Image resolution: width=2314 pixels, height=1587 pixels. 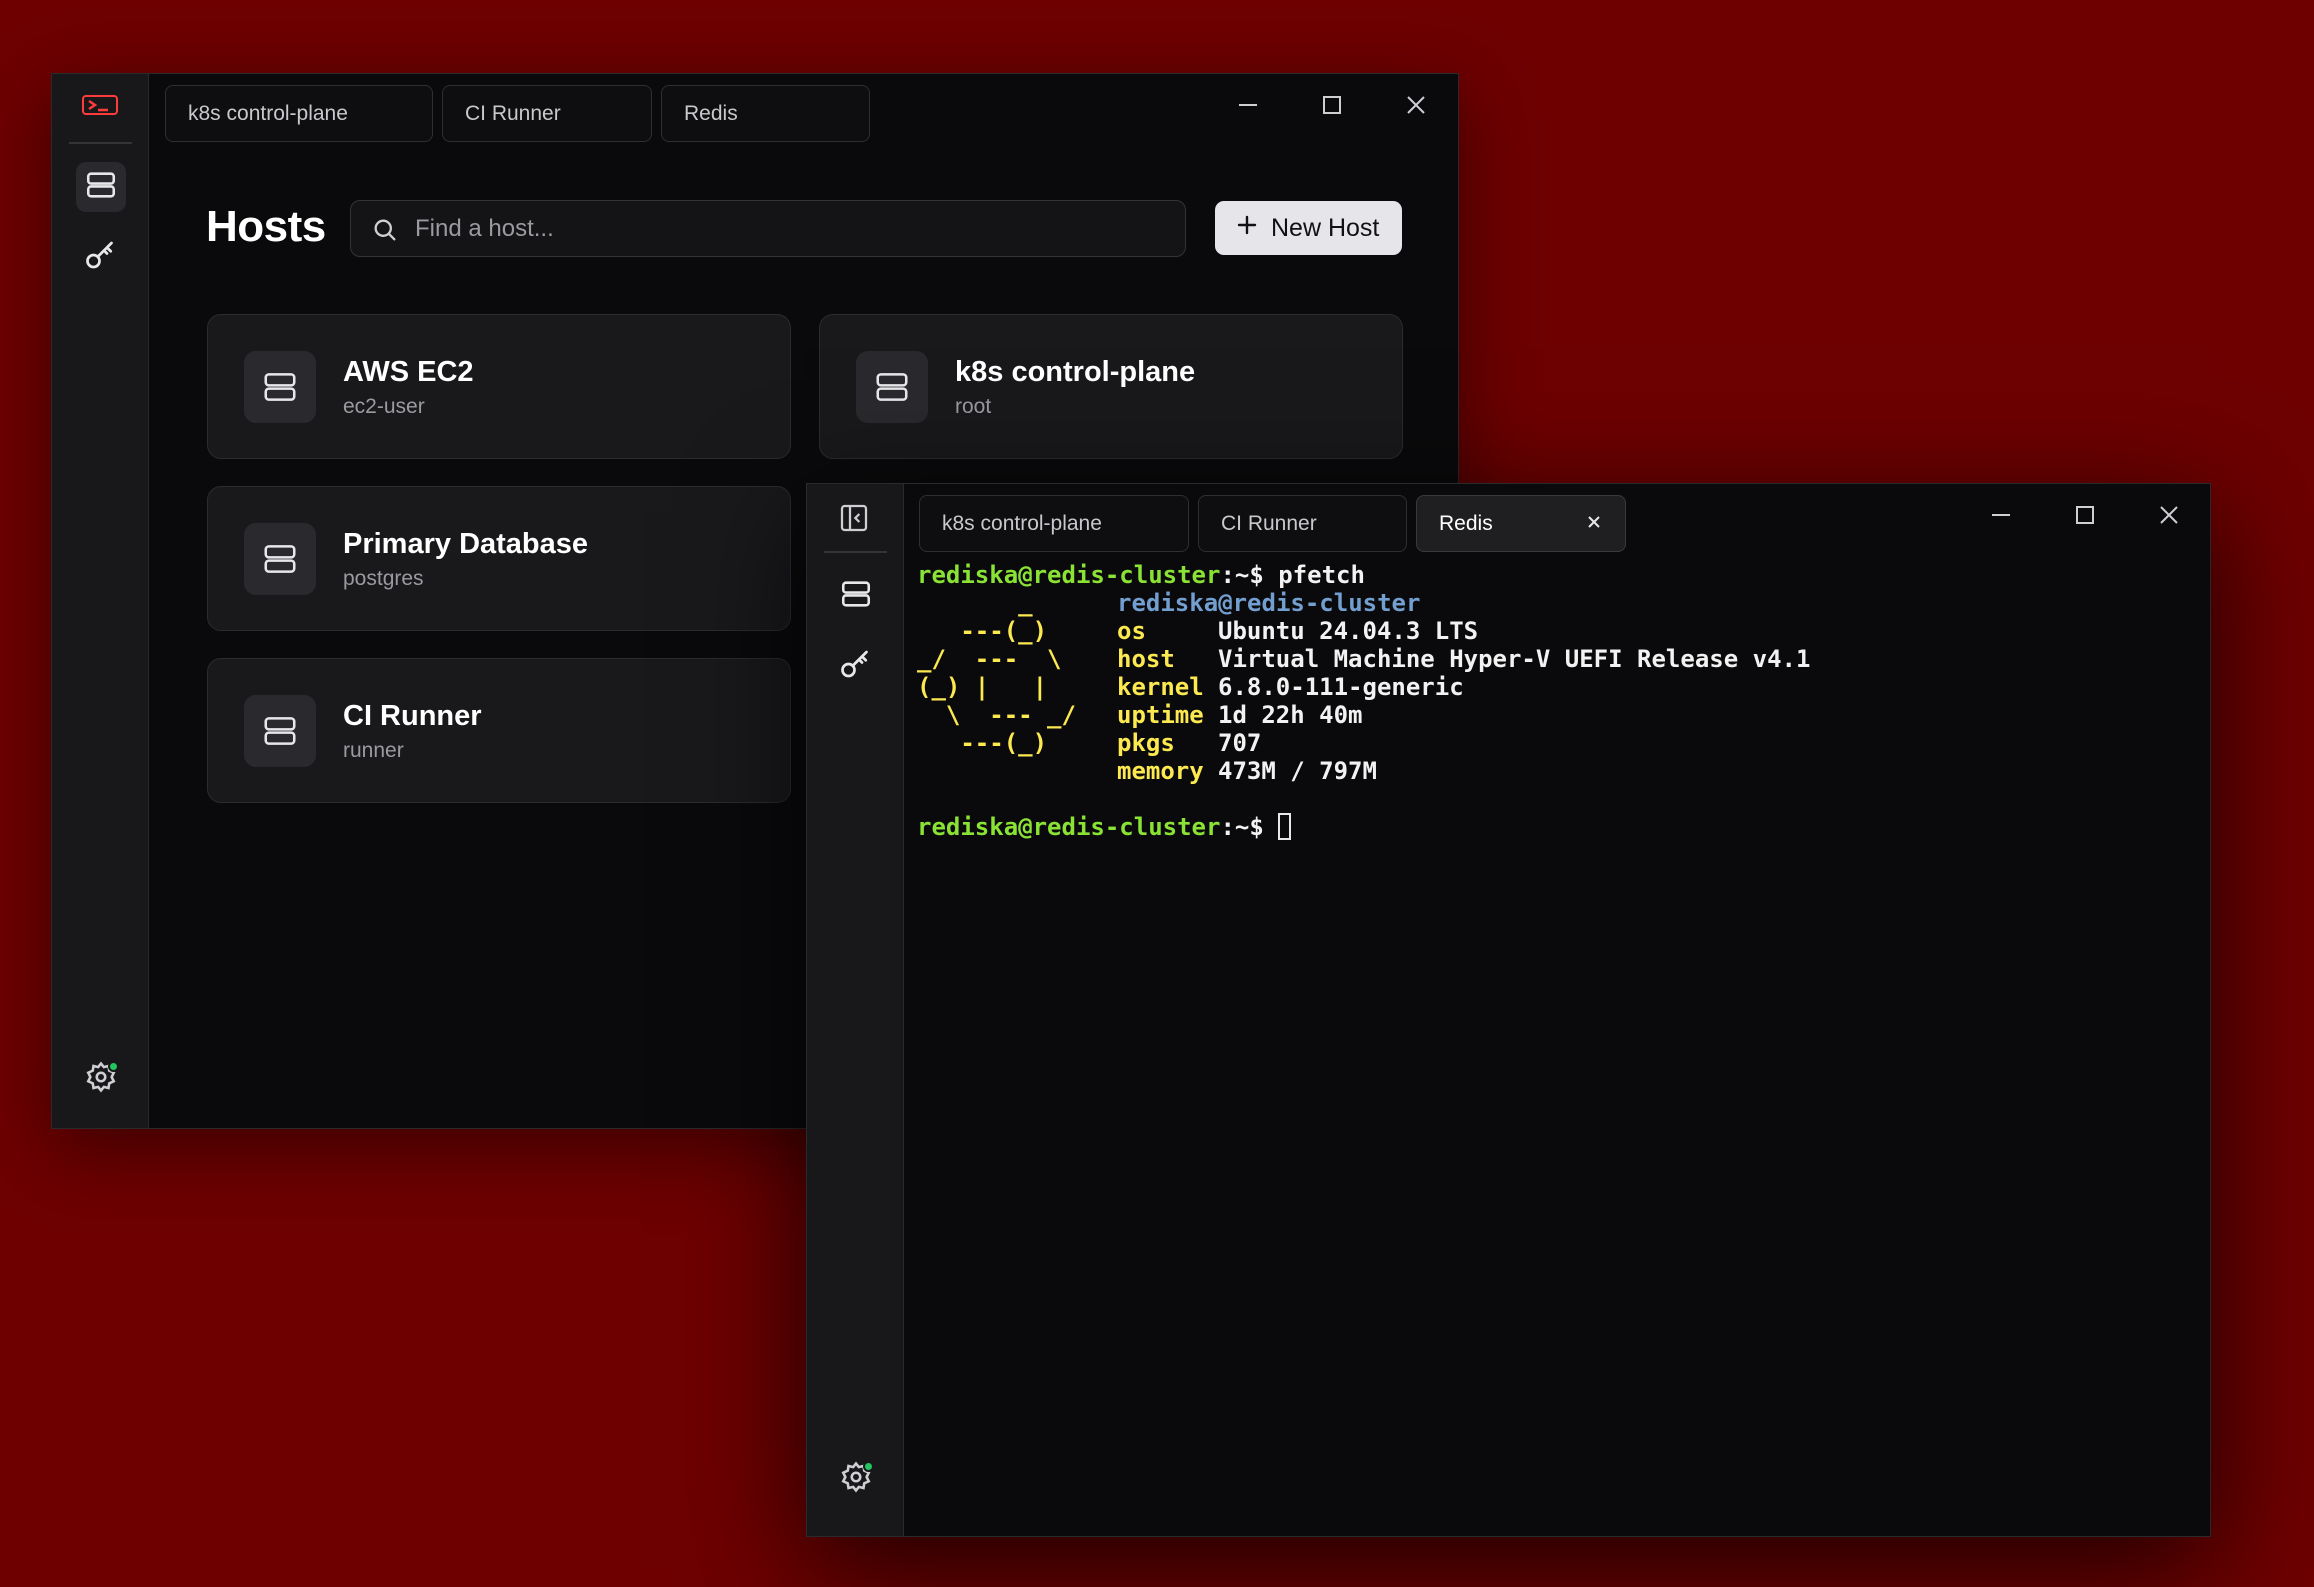 What do you see at coordinates (1285, 826) in the screenshot?
I see `terminal-cursor` at bounding box center [1285, 826].